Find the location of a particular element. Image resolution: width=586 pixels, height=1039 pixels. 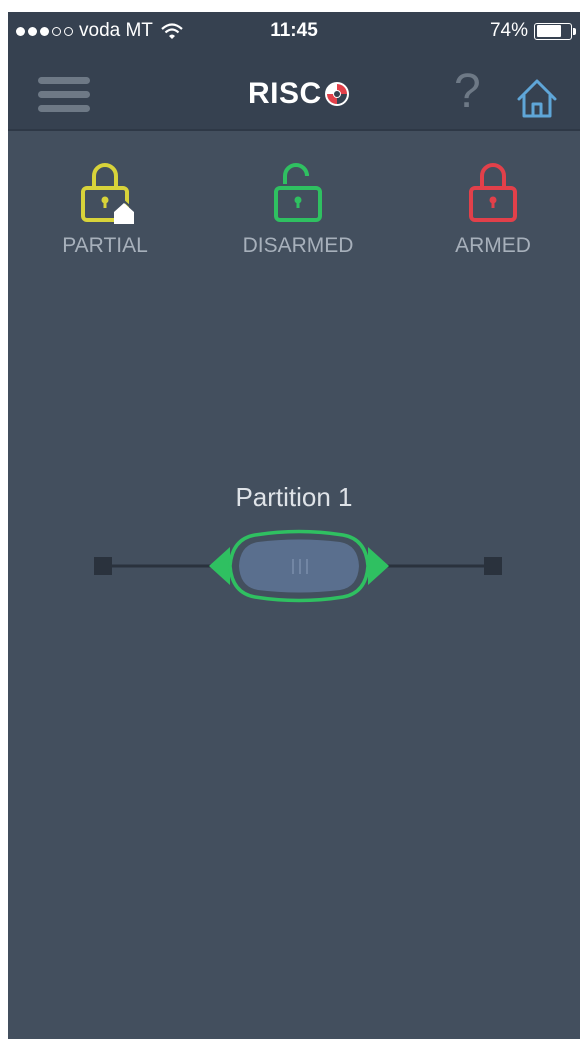

battery-icon is located at coordinates (555, 31).